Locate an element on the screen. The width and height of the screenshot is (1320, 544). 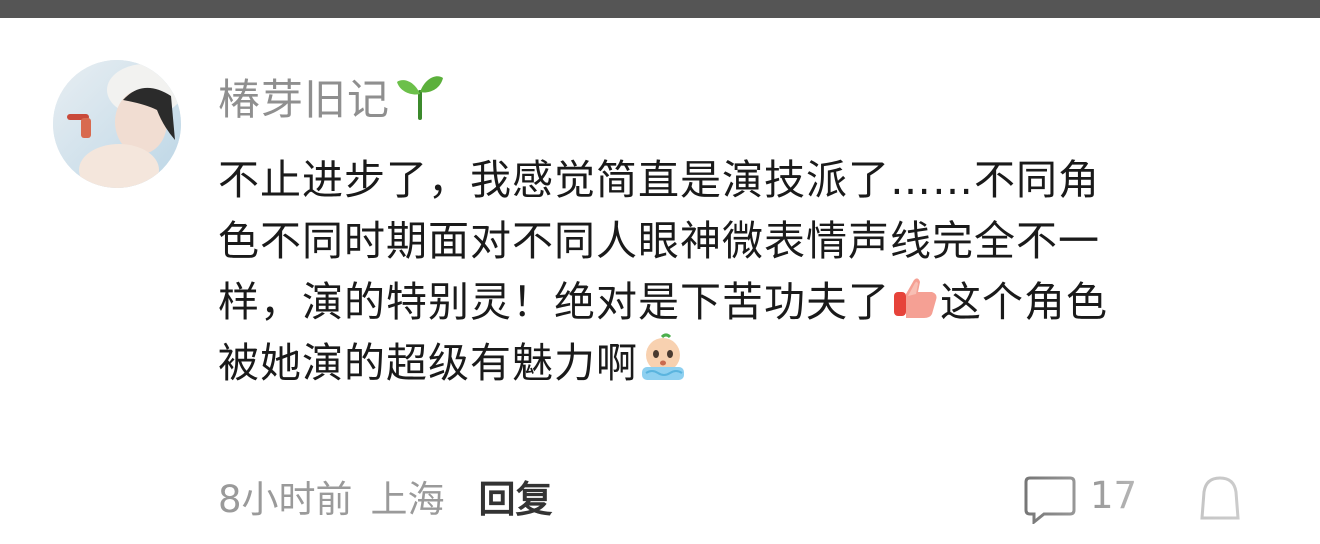
comment-location: 上海 is located at coordinates (407, 499).